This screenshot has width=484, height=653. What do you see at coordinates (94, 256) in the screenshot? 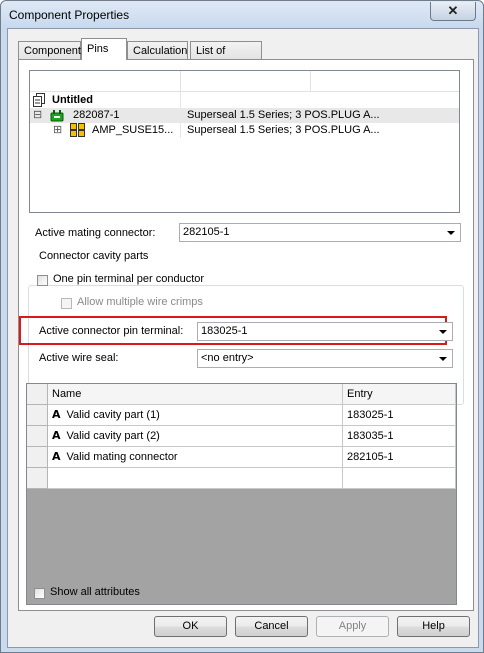
I see `group-legend: Connector cavity parts` at bounding box center [94, 256].